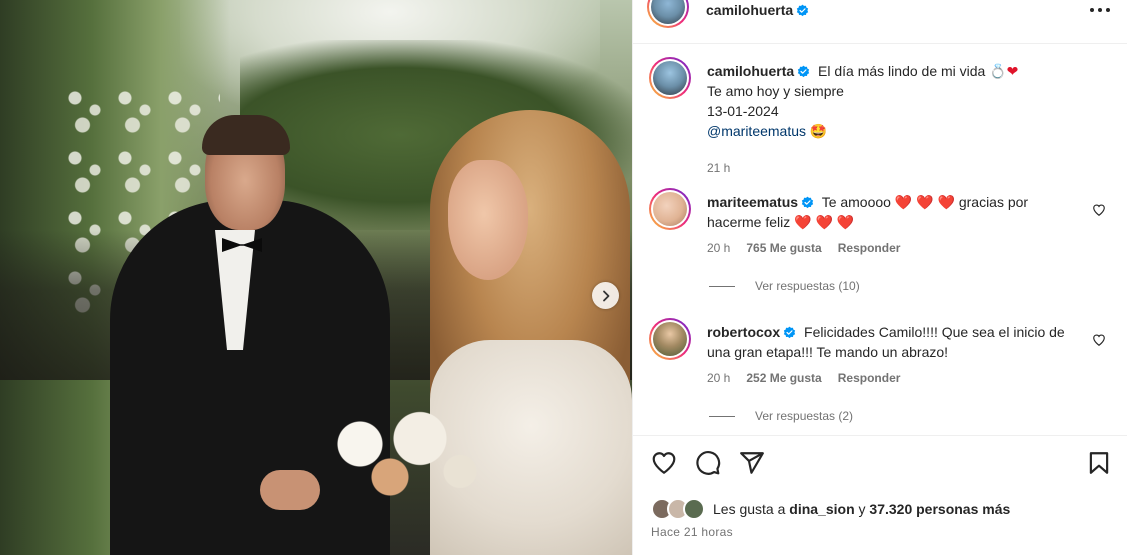 This screenshot has height=555, width=1127. Describe the element at coordinates (783, 378) in the screenshot. I see `comment-likes: 252 Me gusta` at that location.